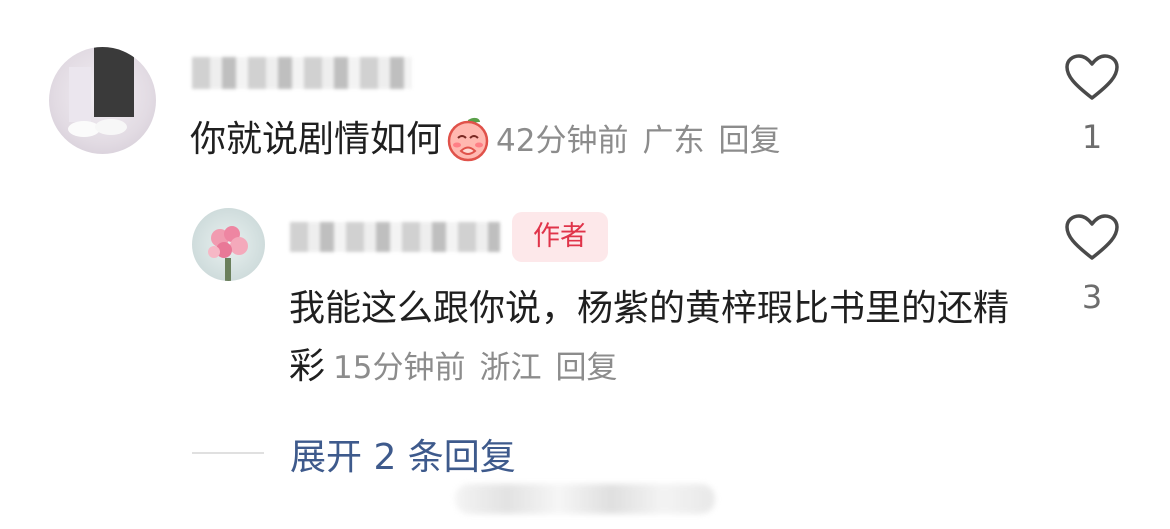  I want to click on like-count: 3, so click(1092, 297).